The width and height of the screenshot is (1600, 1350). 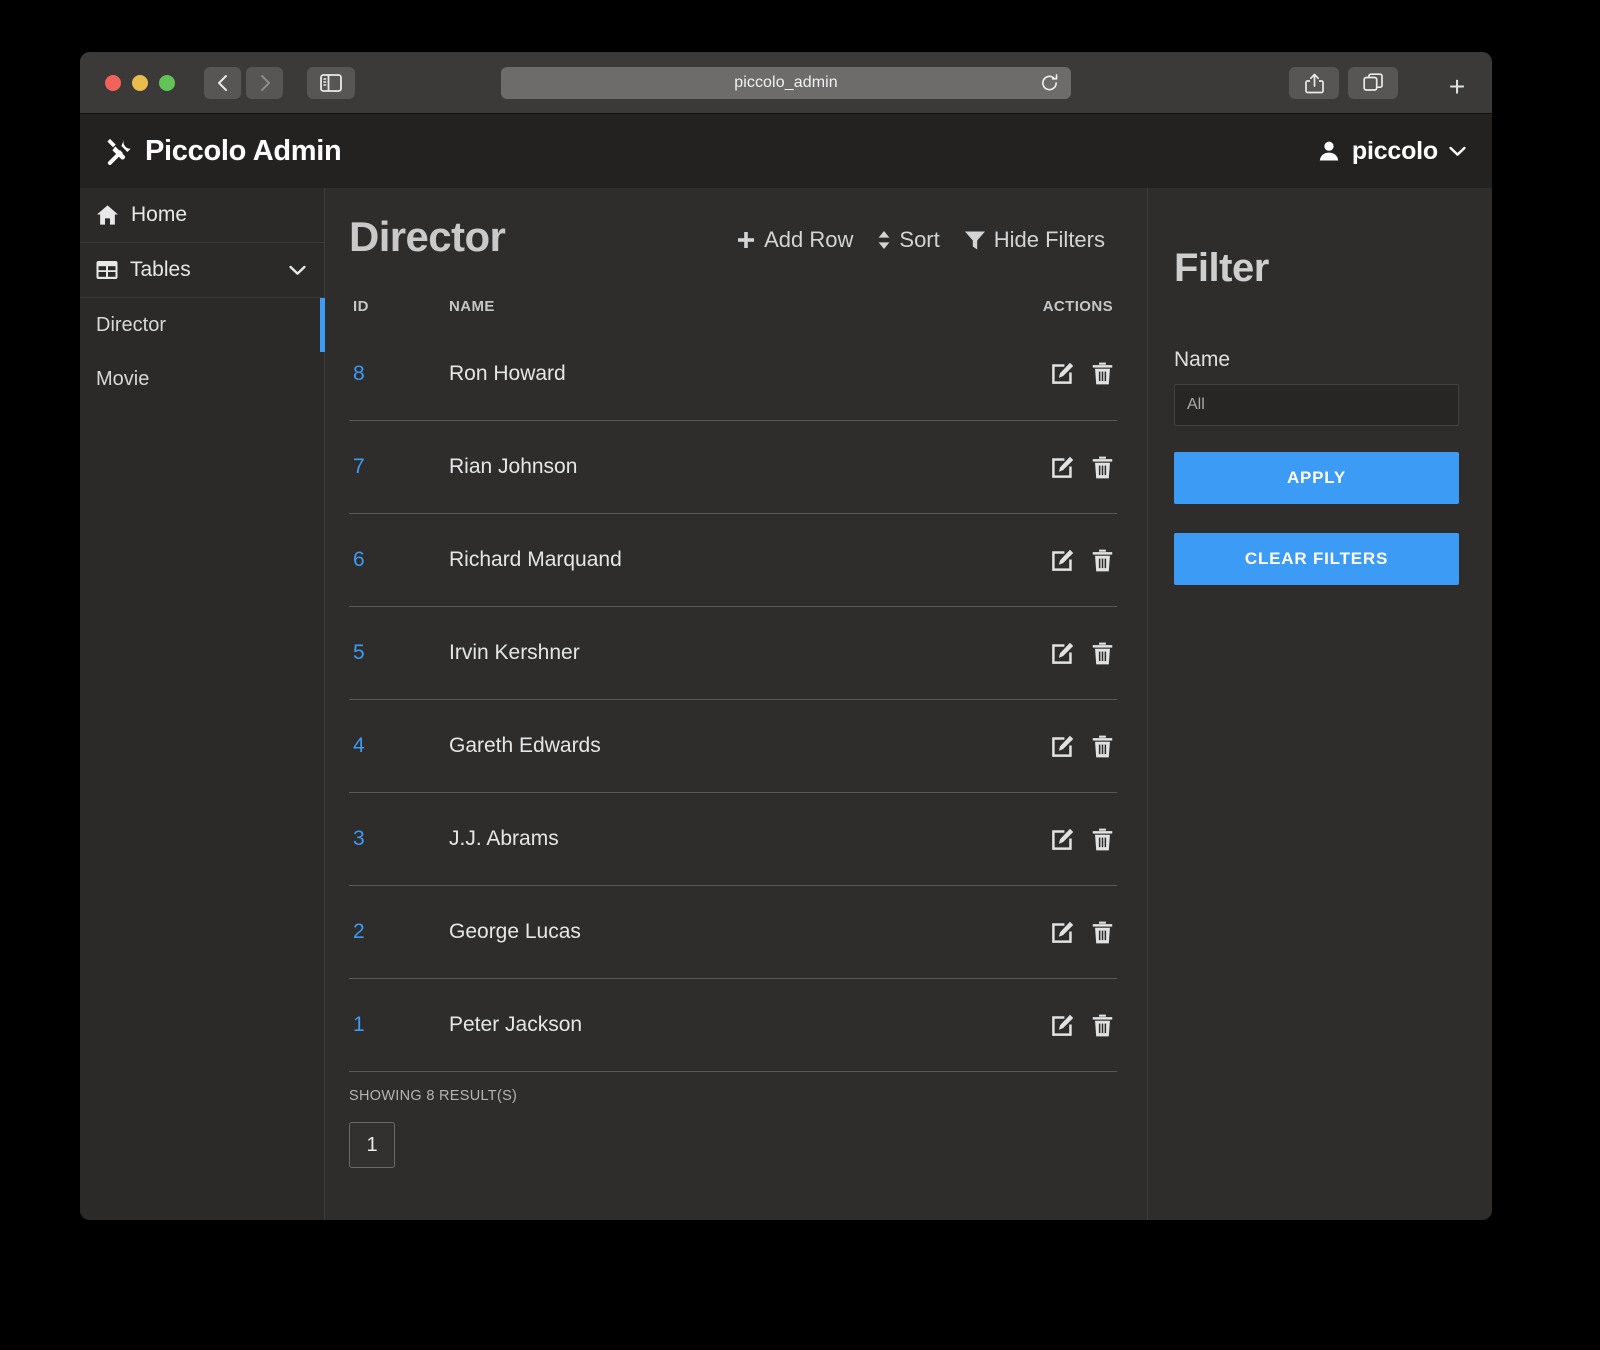 What do you see at coordinates (401, 374) in the screenshot?
I see `row-id-link: 8` at bounding box center [401, 374].